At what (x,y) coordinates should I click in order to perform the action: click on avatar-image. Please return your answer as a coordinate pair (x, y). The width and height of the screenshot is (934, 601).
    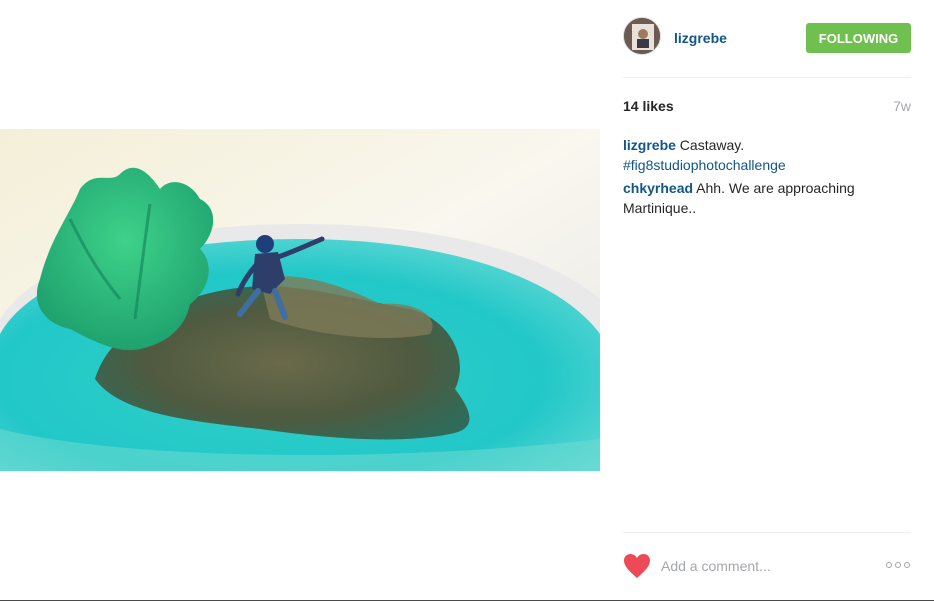
    Looking at the image, I should click on (642, 36).